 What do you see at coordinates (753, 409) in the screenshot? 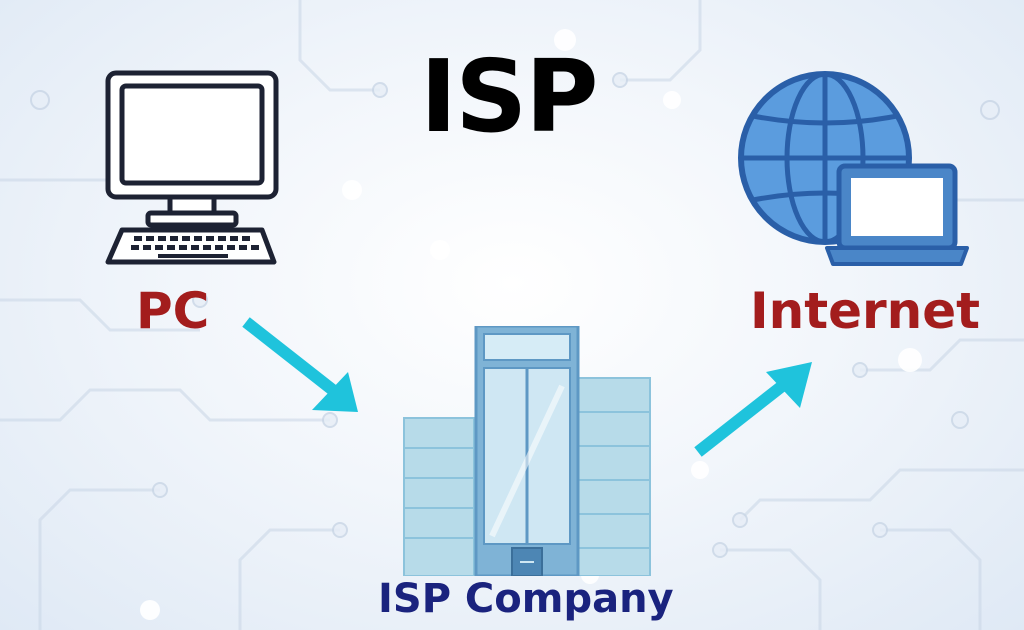
I see `arrow-isp-to-internet` at bounding box center [753, 409].